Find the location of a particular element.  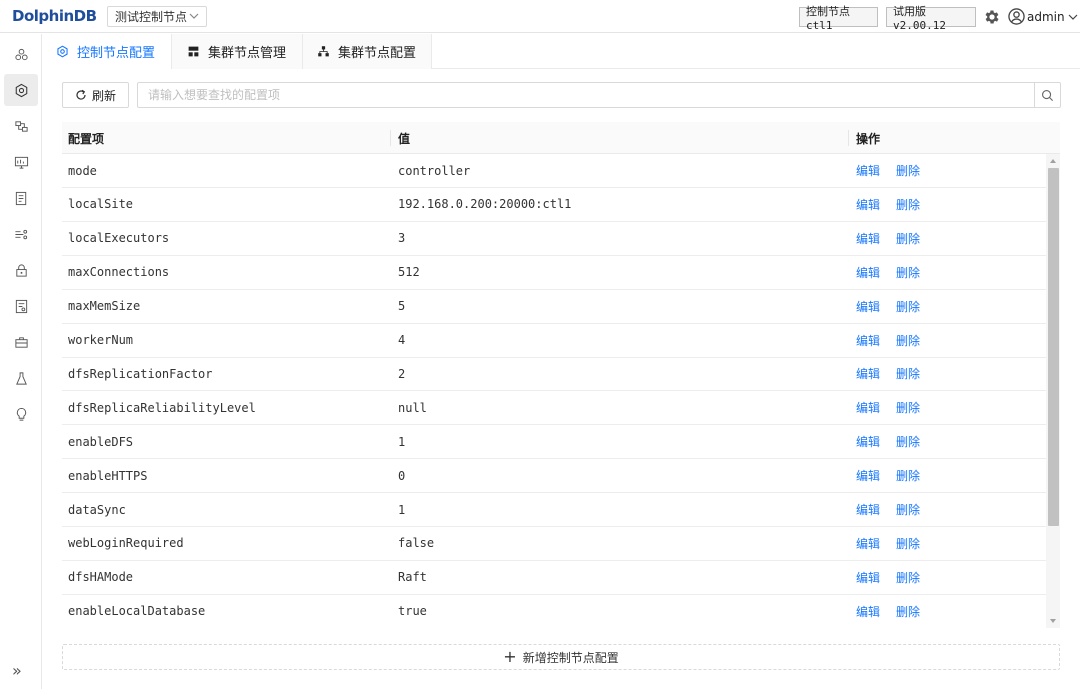

lock-icon is located at coordinates (21, 270).